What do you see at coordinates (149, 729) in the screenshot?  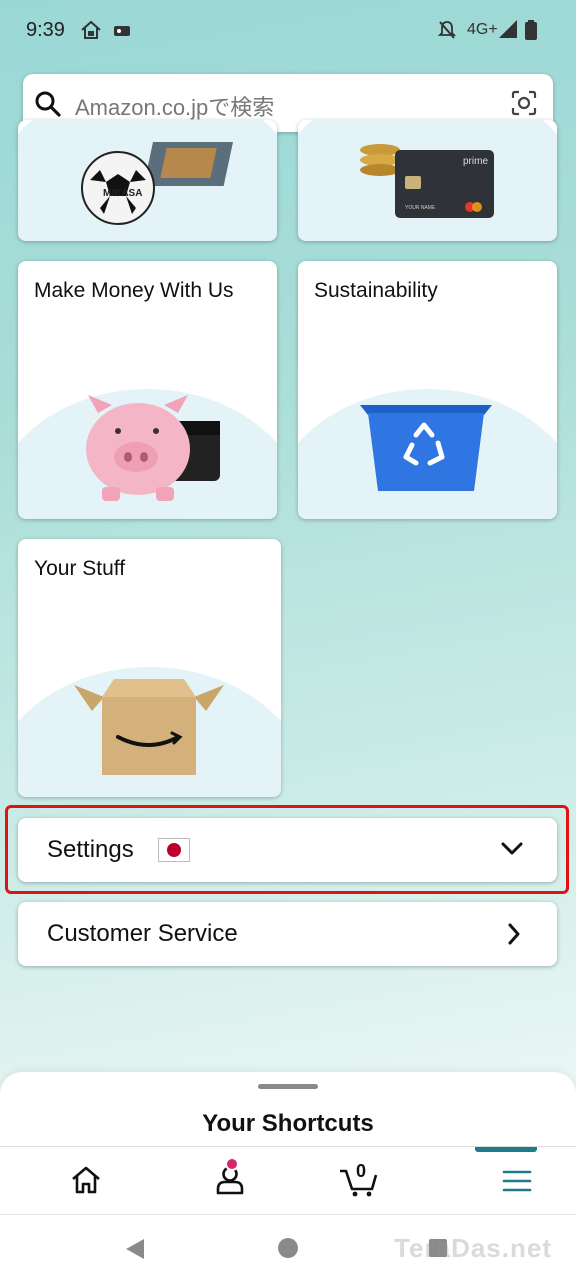 I see `amazon-box-illustration` at bounding box center [149, 729].